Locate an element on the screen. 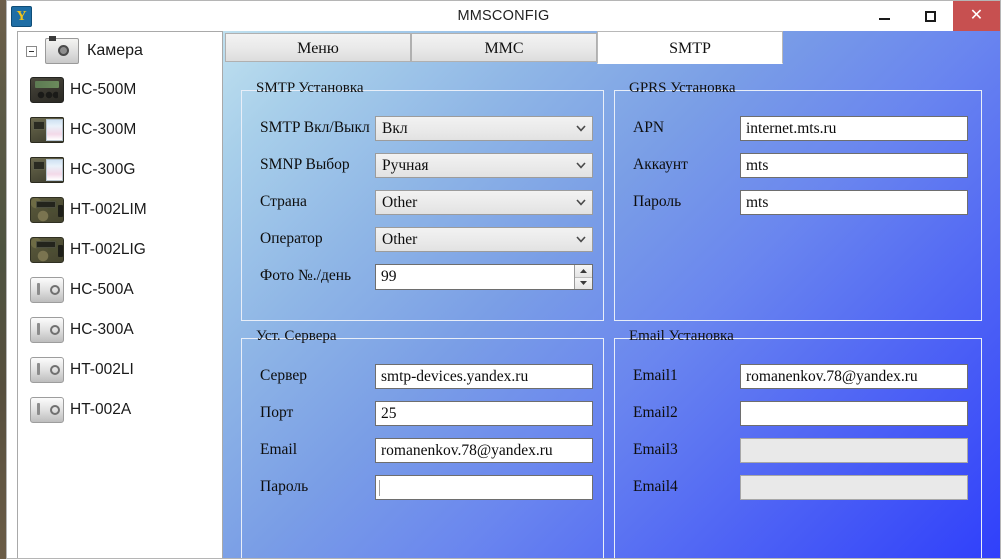 The height and width of the screenshot is (559, 1001). label-apn: APN is located at coordinates (649, 127).